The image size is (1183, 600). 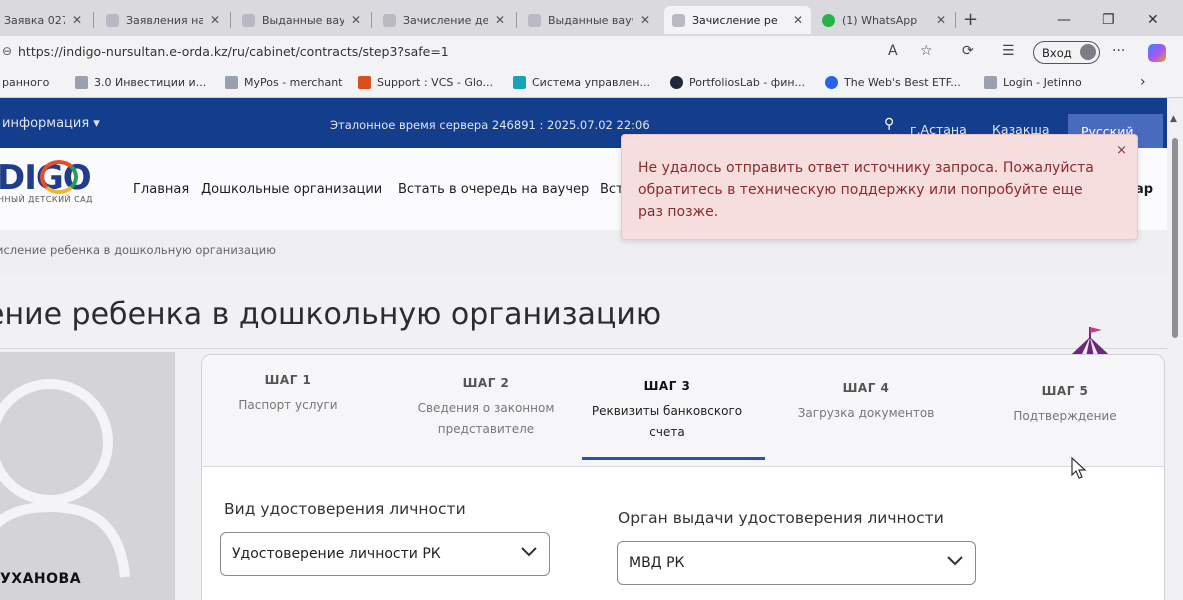 What do you see at coordinates (673, 458) in the screenshot?
I see `active-step-indicator` at bounding box center [673, 458].